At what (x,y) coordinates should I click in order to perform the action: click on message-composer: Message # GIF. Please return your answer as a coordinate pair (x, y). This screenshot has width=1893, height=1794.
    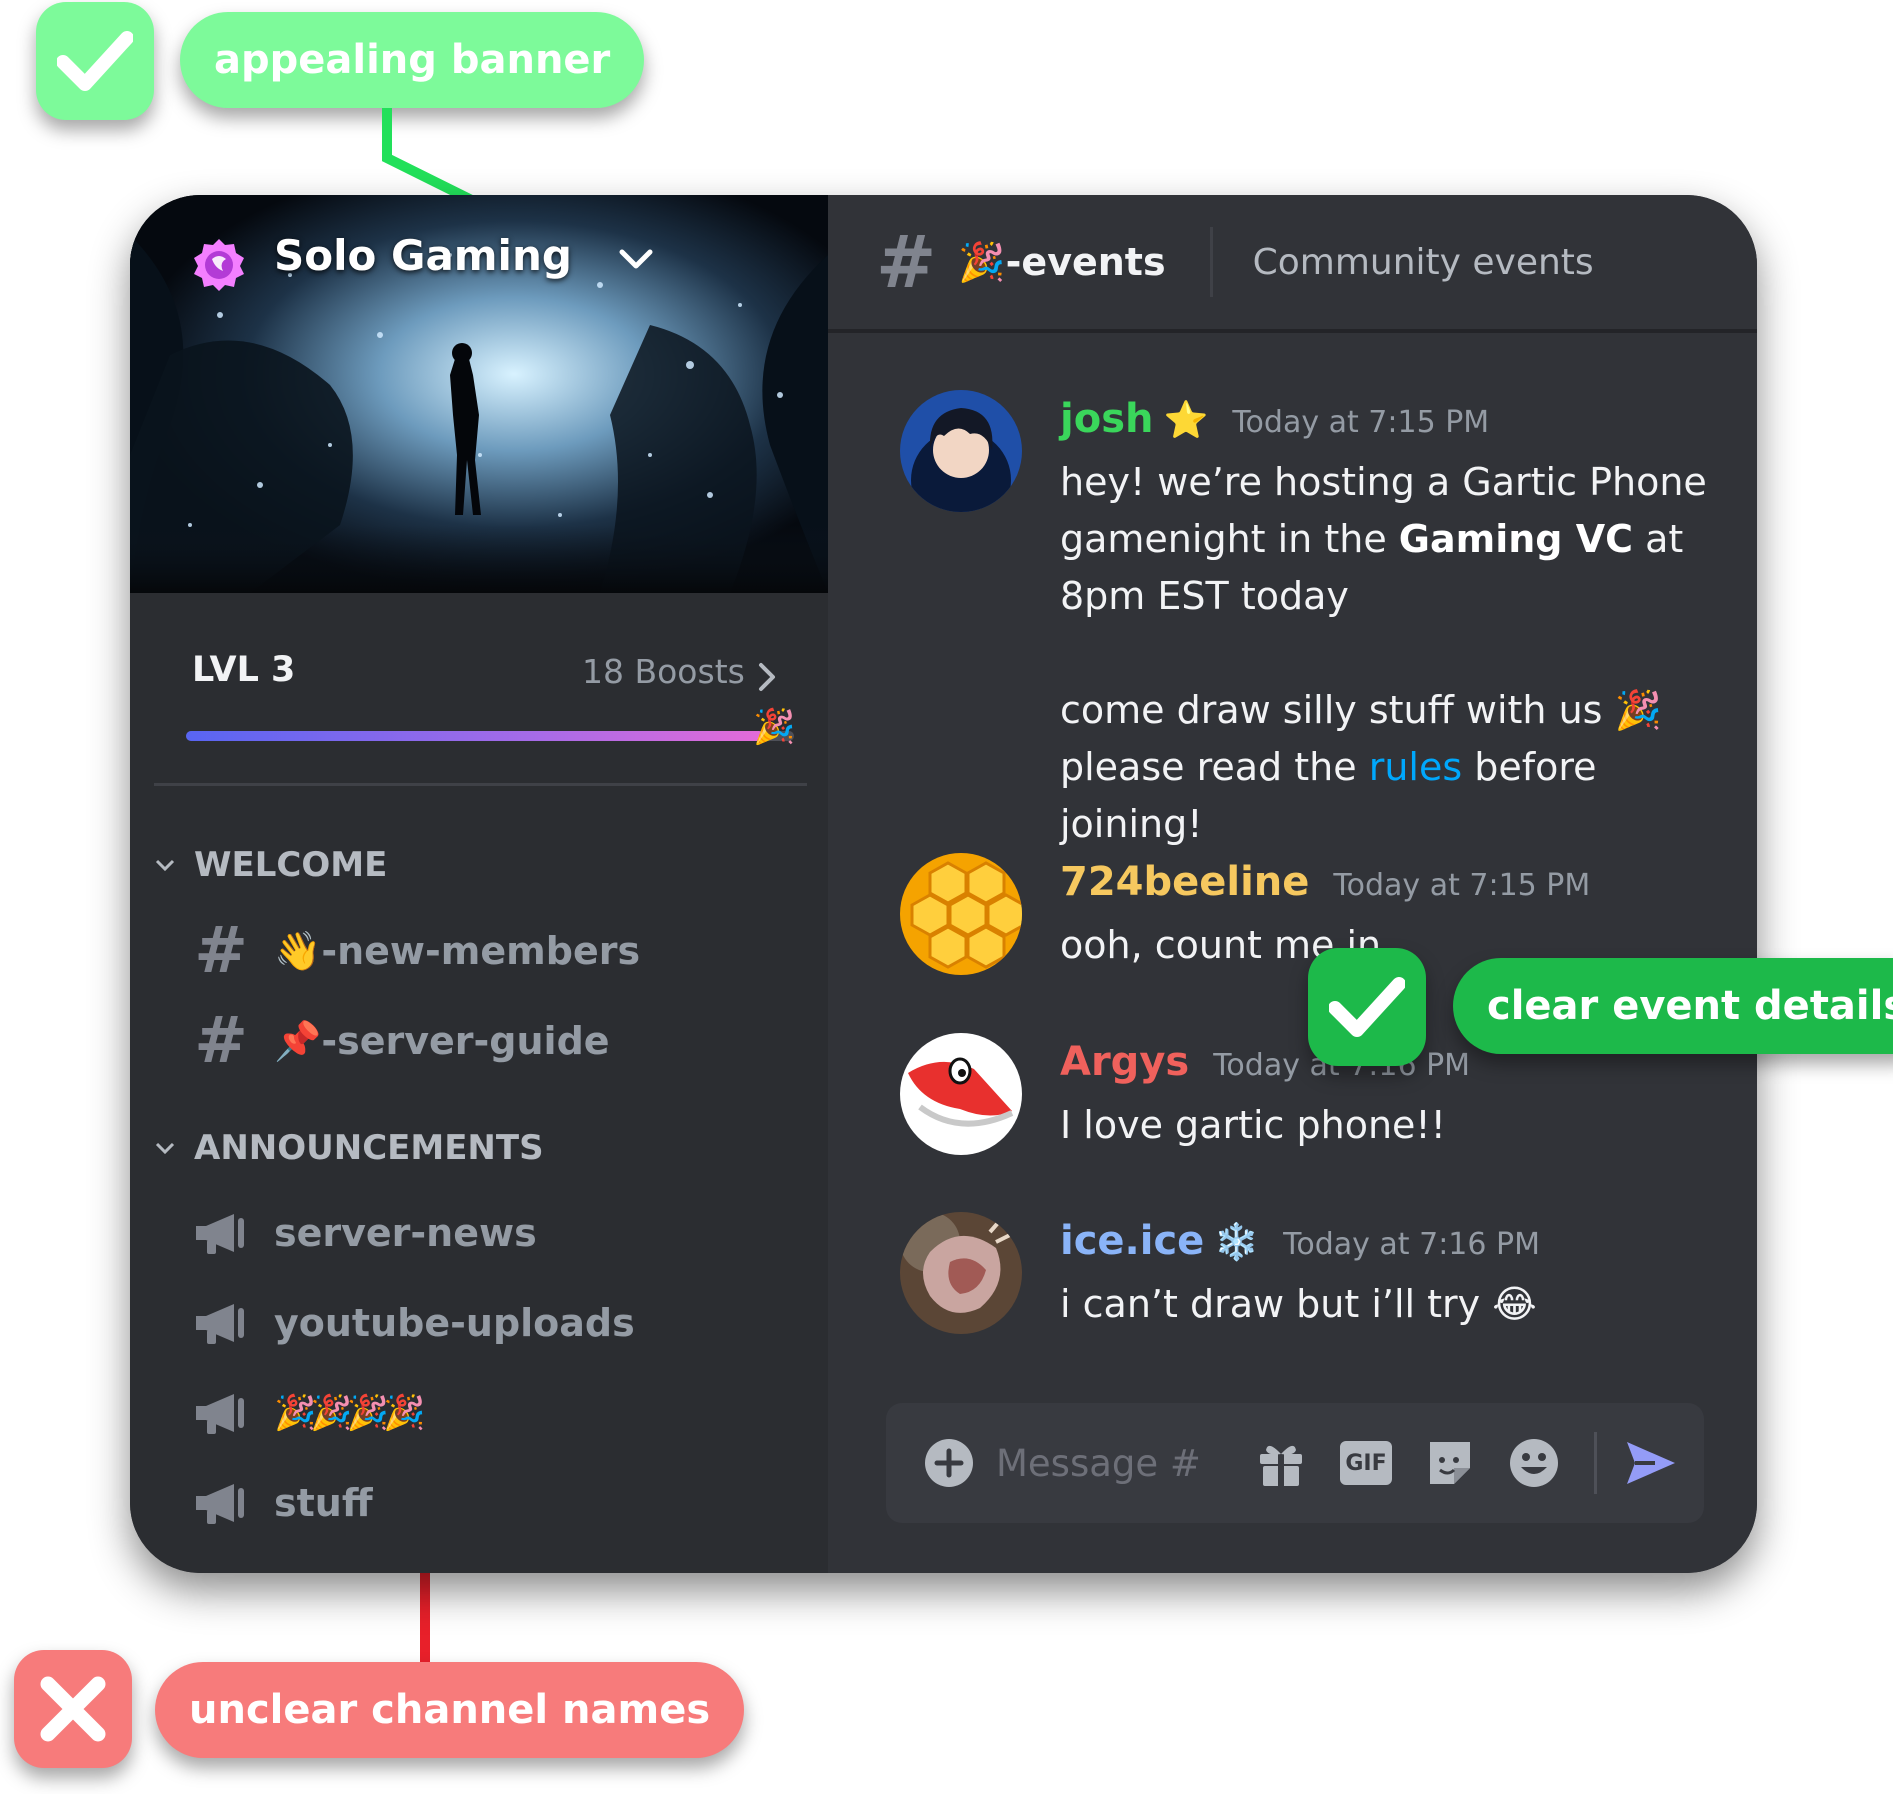
    Looking at the image, I should click on (1295, 1463).